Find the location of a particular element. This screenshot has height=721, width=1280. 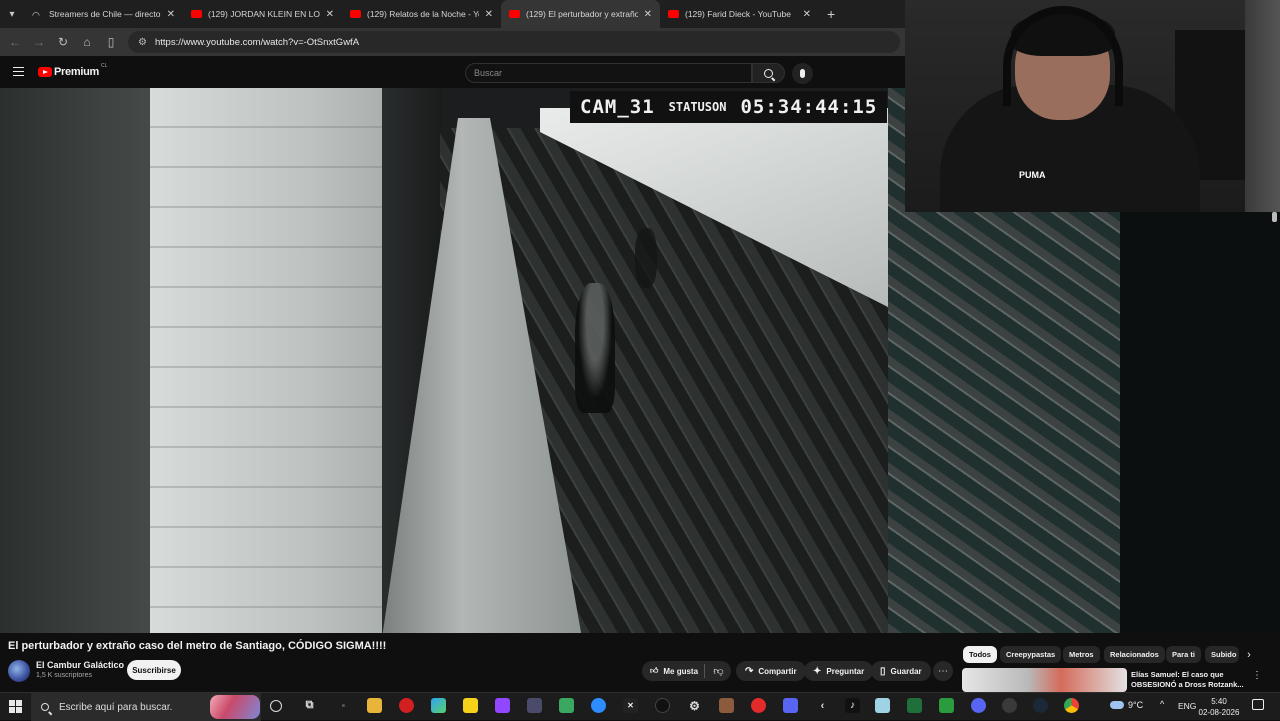

recommended-menu-icon: ⋮ is located at coordinates (1257, 675).